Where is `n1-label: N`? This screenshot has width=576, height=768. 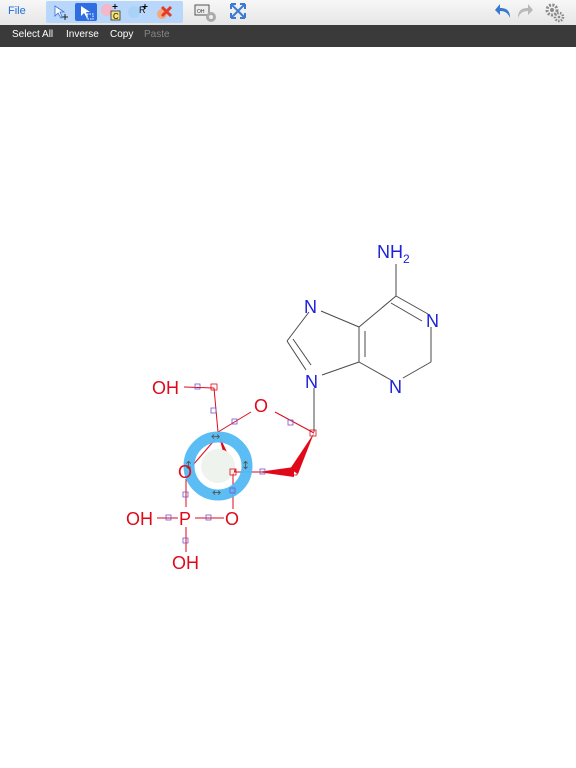 n1-label: N is located at coordinates (432, 321).